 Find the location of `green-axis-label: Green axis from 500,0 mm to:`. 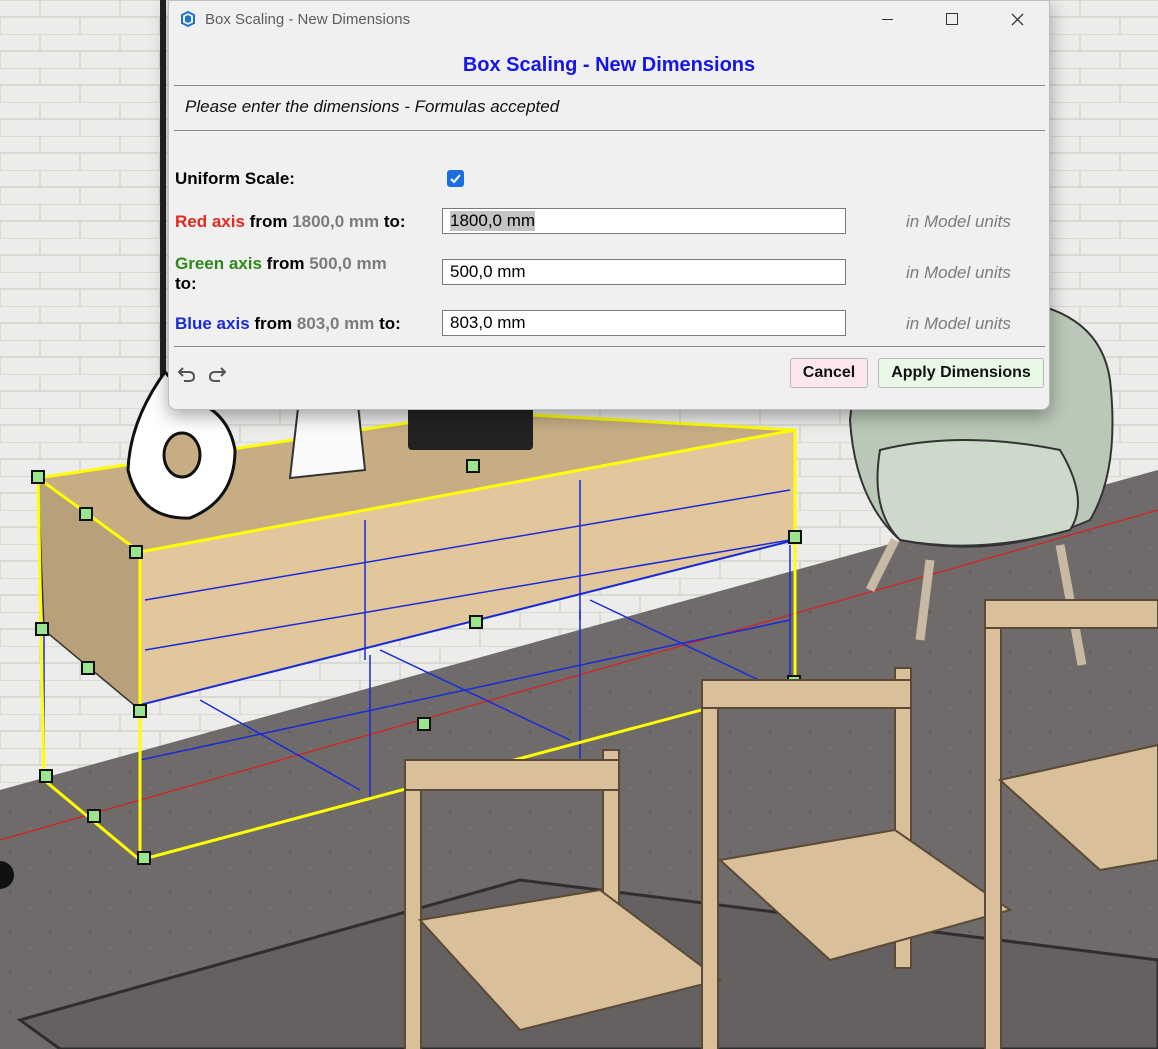

green-axis-label: Green axis from 500,0 mm to: is located at coordinates (281, 274).